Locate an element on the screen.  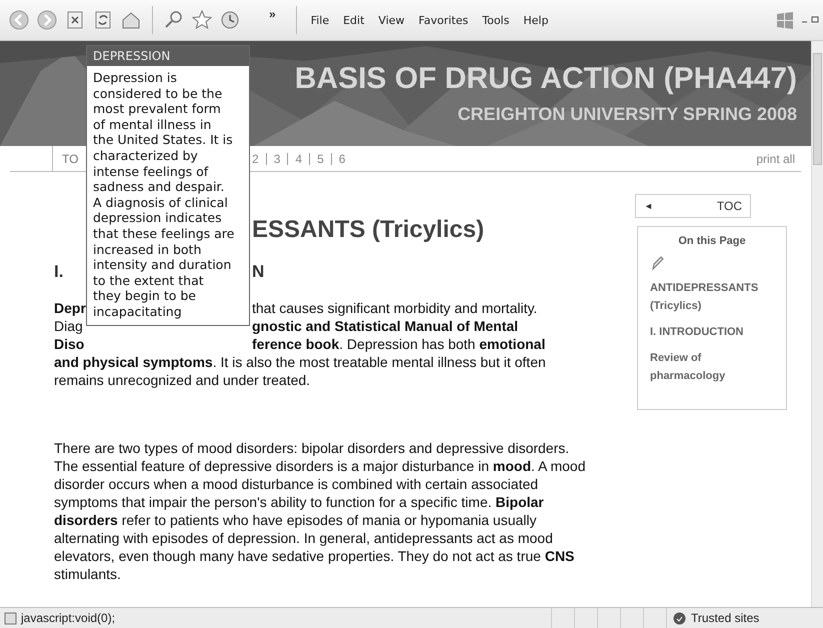
back-icon is located at coordinates (19, 20).